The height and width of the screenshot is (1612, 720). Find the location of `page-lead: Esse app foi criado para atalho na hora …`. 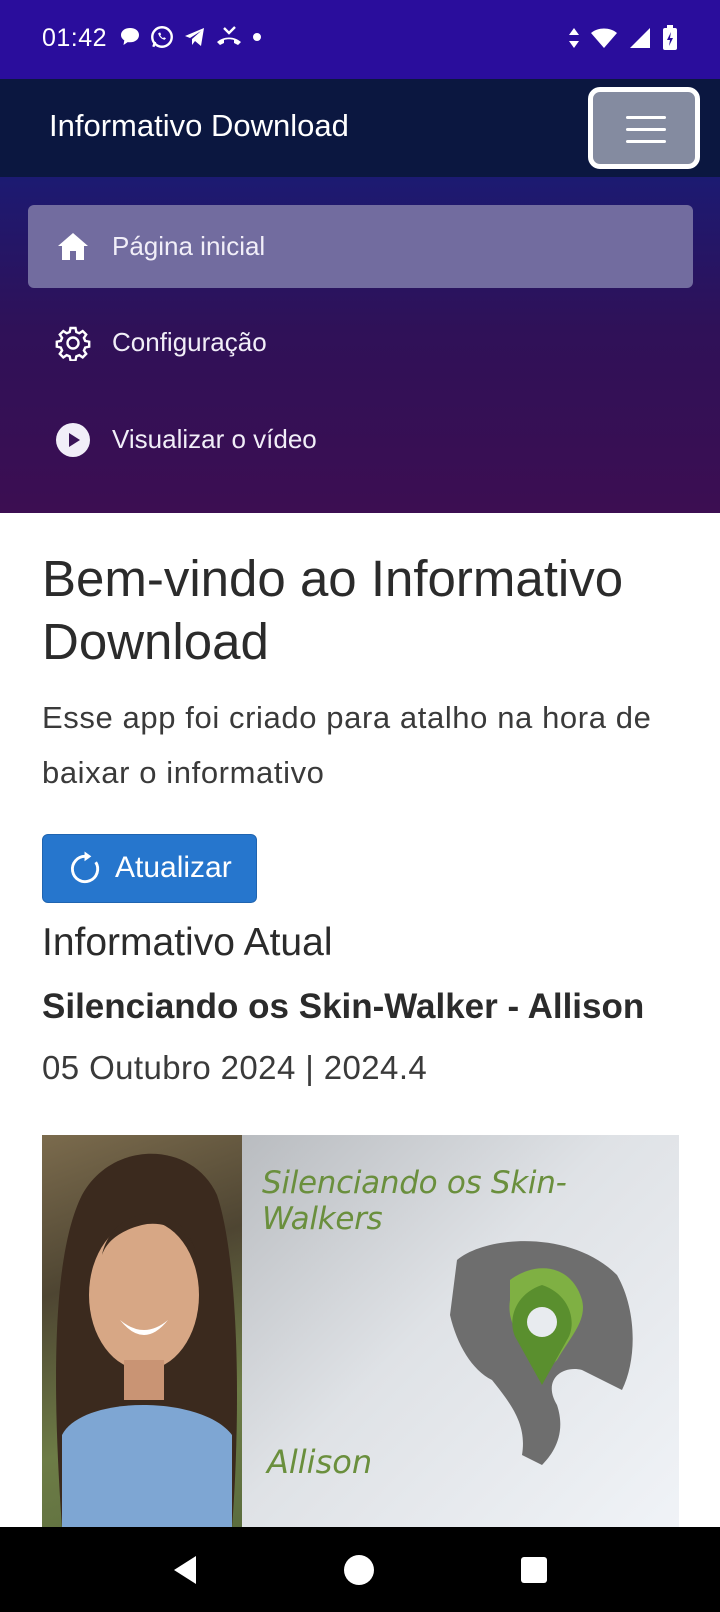

page-lead: Esse app foi criado para atalho na hora … is located at coordinates (347, 745).